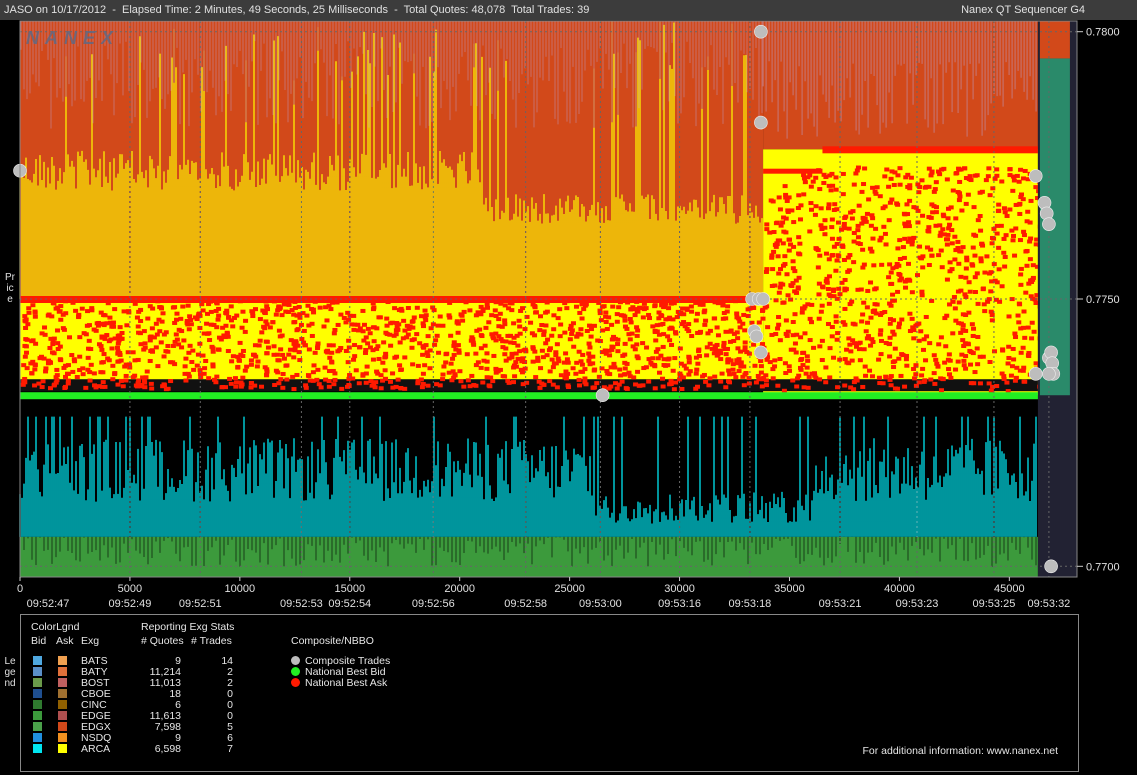 The image size is (1137, 775). Describe the element at coordinates (48, 604) in the screenshot. I see `time-label: 09:52:47` at that location.